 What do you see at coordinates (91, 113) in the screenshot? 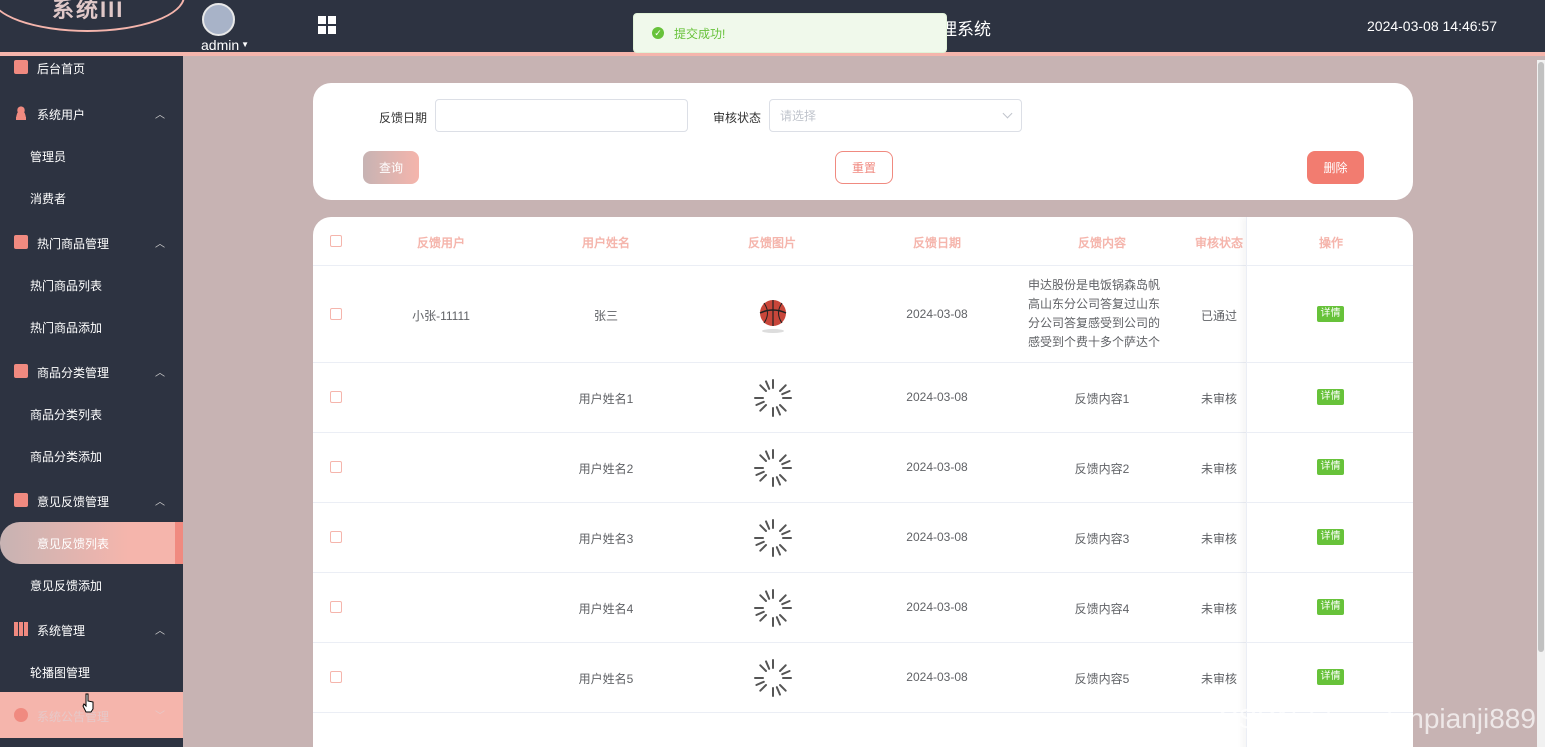
I see `sidebar-group-system-users: 系统用户 ︿` at bounding box center [91, 113].